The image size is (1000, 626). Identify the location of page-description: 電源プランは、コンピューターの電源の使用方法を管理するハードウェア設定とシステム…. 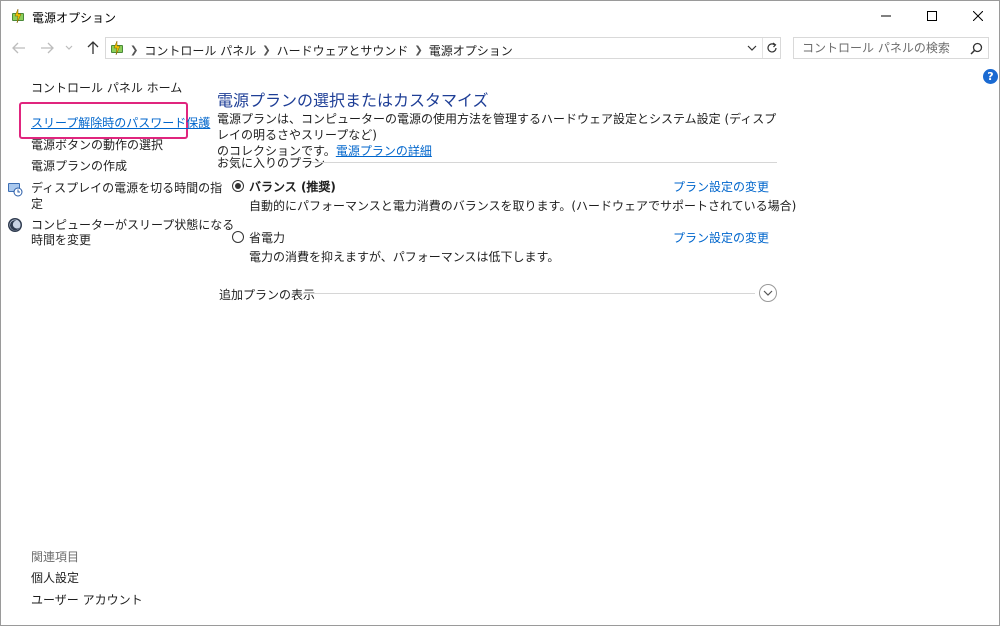
(502, 135).